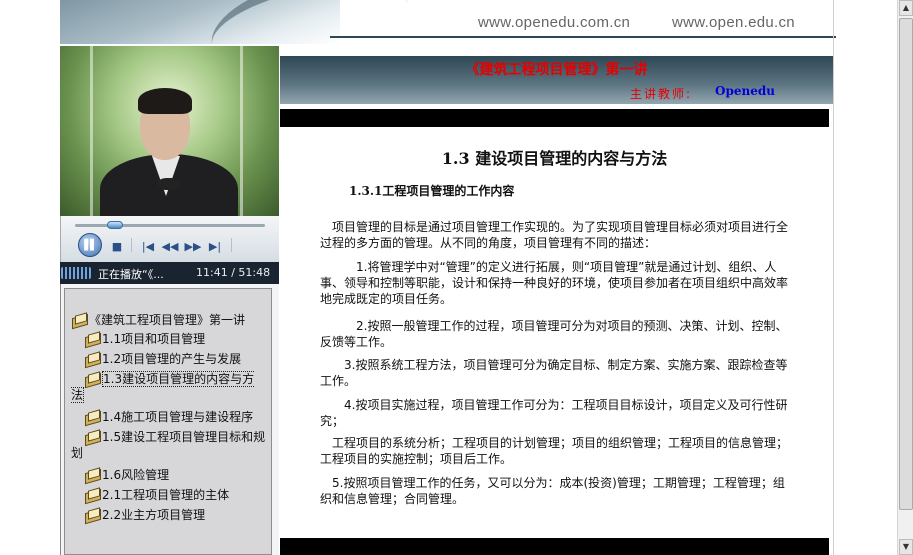  Describe the element at coordinates (117, 246) in the screenshot. I see `stop-icon: ■` at that location.